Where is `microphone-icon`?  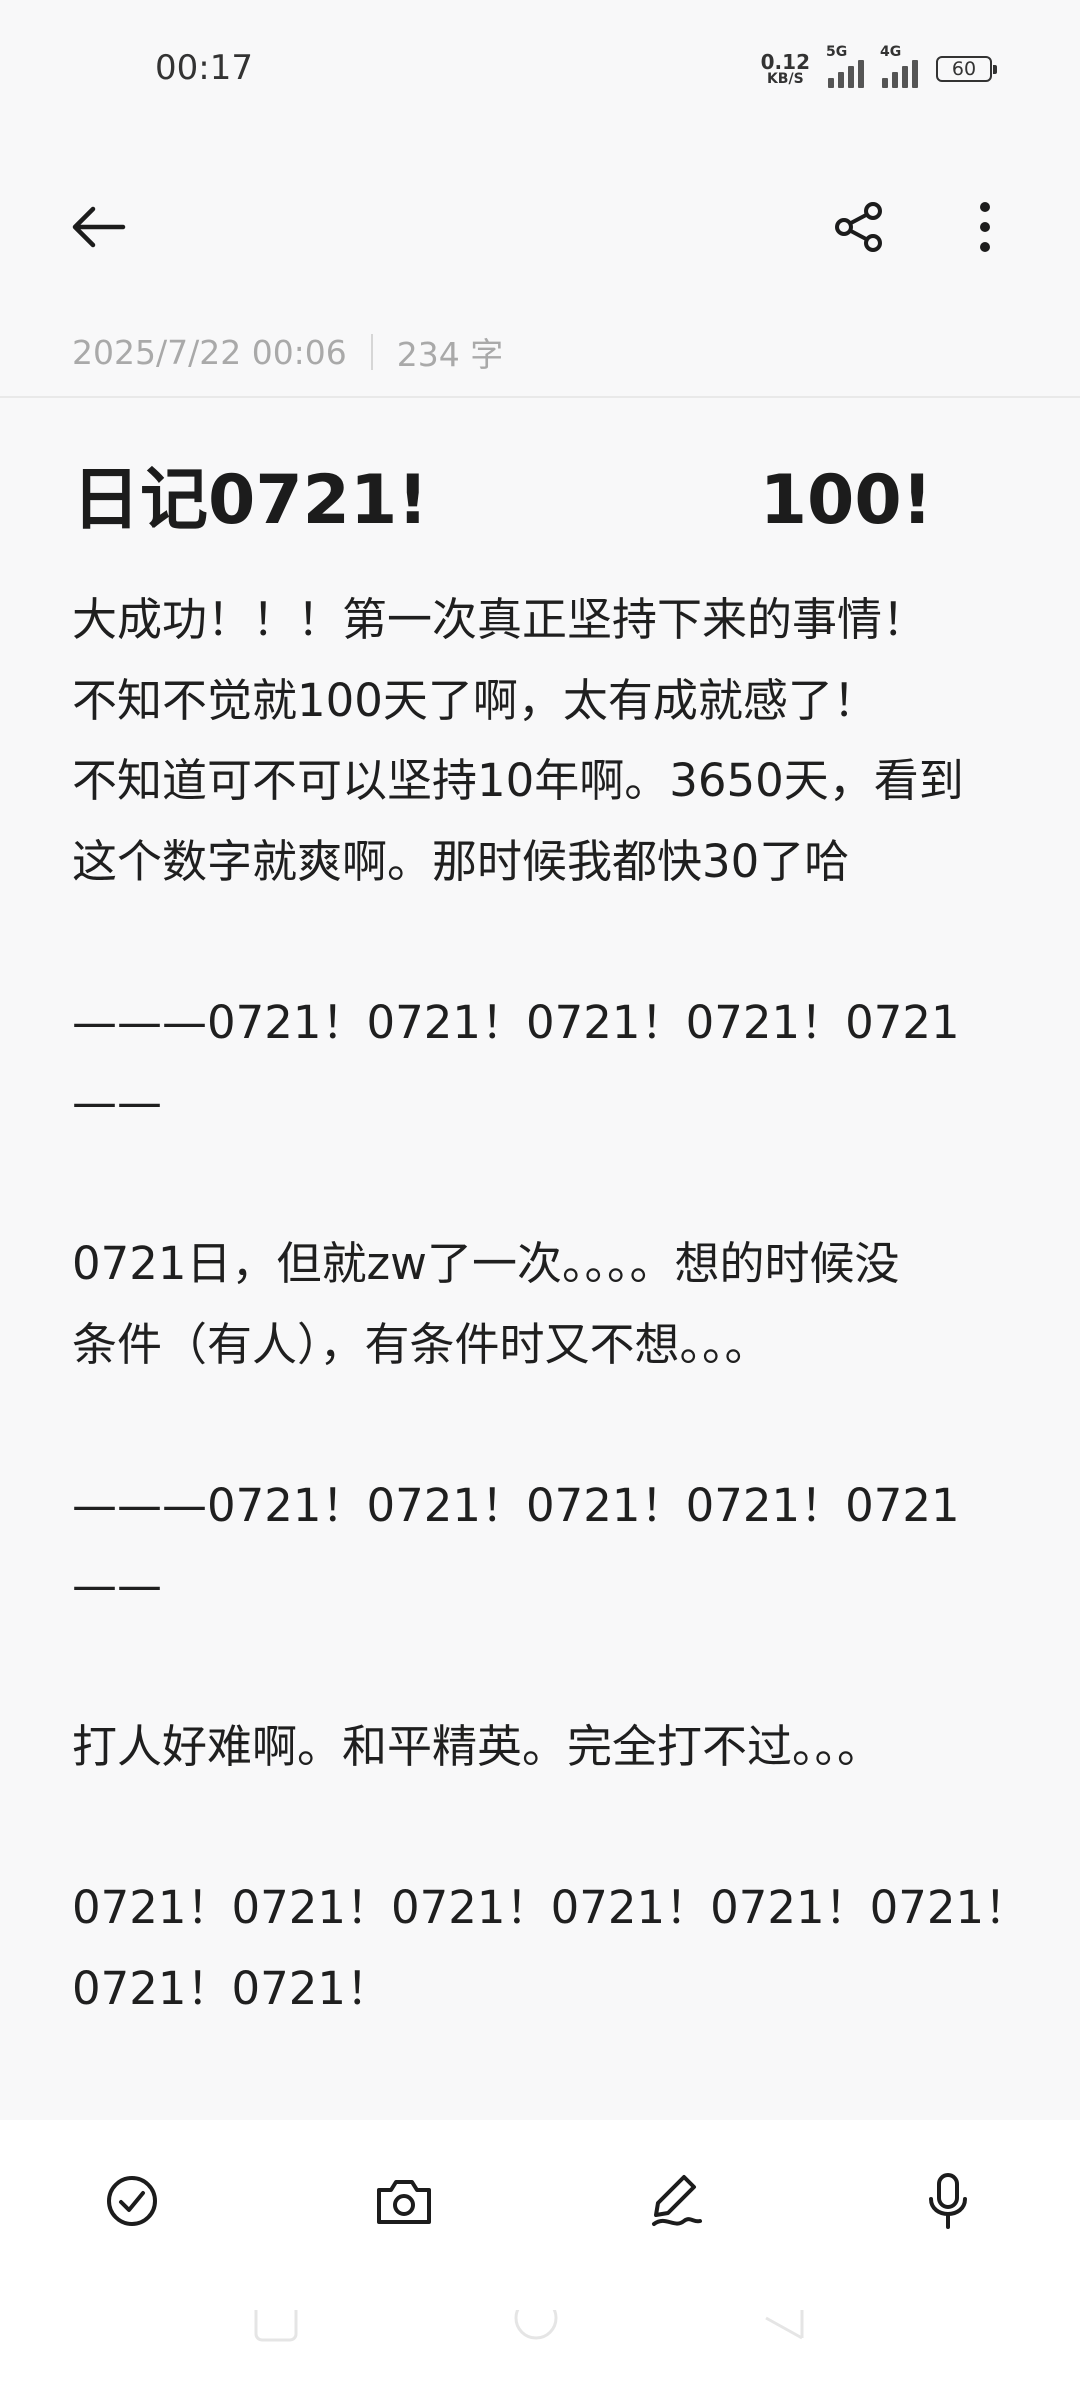
microphone-icon is located at coordinates (948, 2201).